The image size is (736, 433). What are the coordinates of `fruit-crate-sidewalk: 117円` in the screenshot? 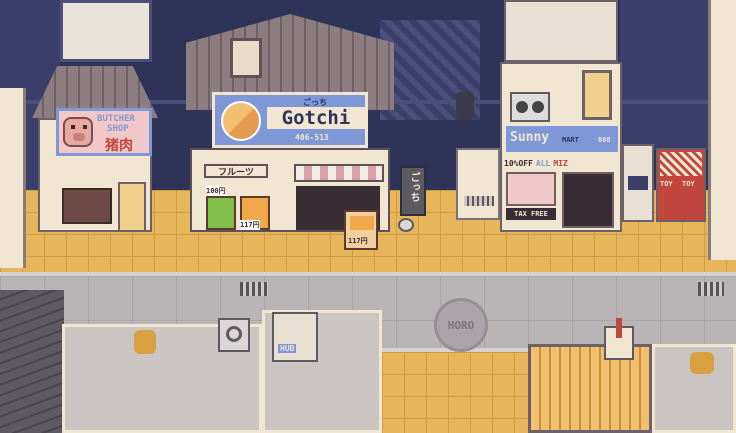 It's located at (361, 230).